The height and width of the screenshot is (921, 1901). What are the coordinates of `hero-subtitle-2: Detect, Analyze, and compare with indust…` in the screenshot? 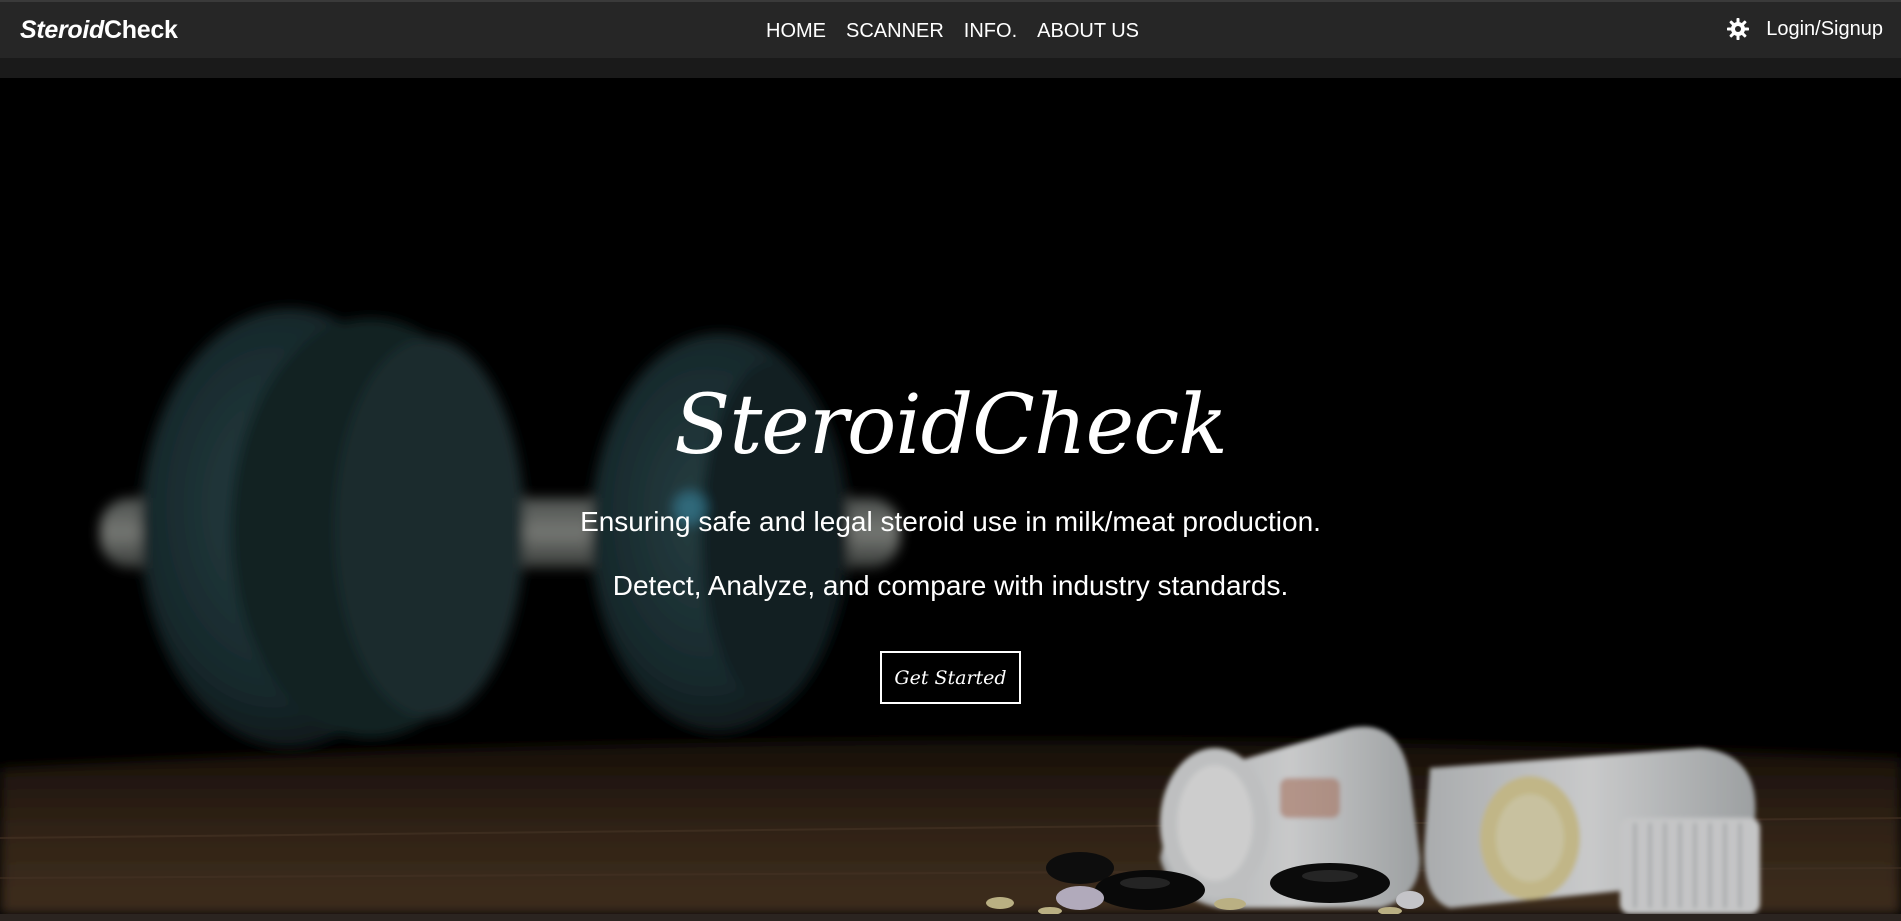 It's located at (950, 585).